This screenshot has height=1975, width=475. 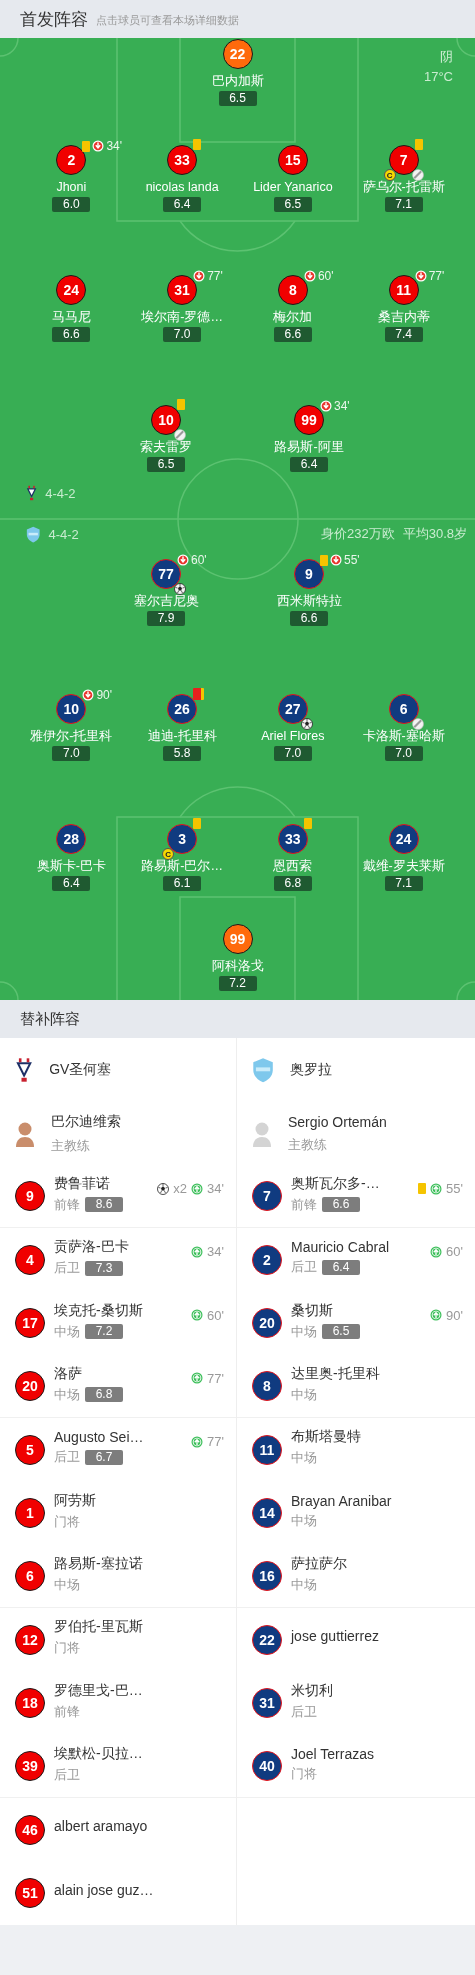 What do you see at coordinates (30, 1449) in the screenshot?
I see `player-number: 5` at bounding box center [30, 1449].